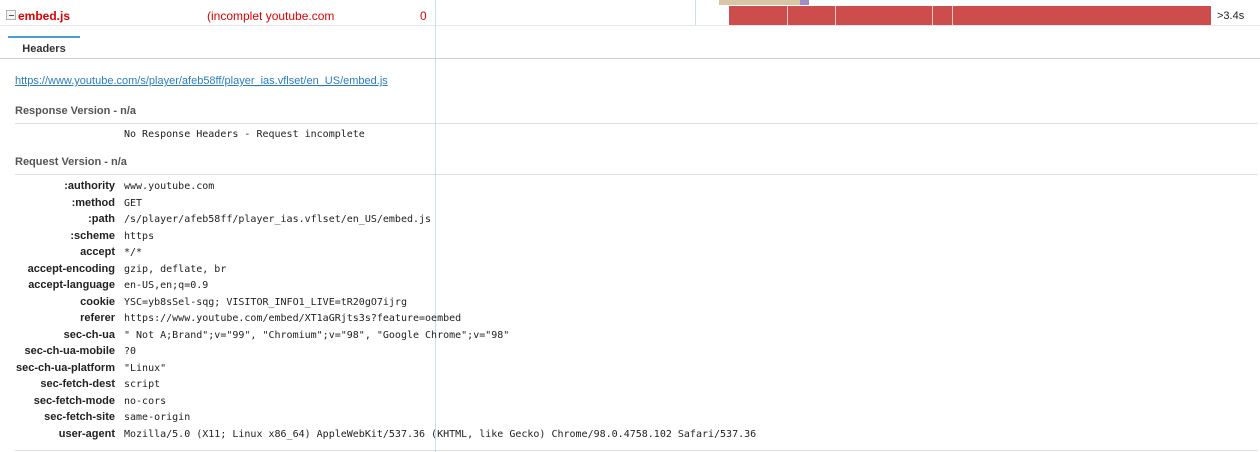 This screenshot has width=1260, height=452. Describe the element at coordinates (759, 2) in the screenshot. I see `waterfall-bar-previous` at that location.